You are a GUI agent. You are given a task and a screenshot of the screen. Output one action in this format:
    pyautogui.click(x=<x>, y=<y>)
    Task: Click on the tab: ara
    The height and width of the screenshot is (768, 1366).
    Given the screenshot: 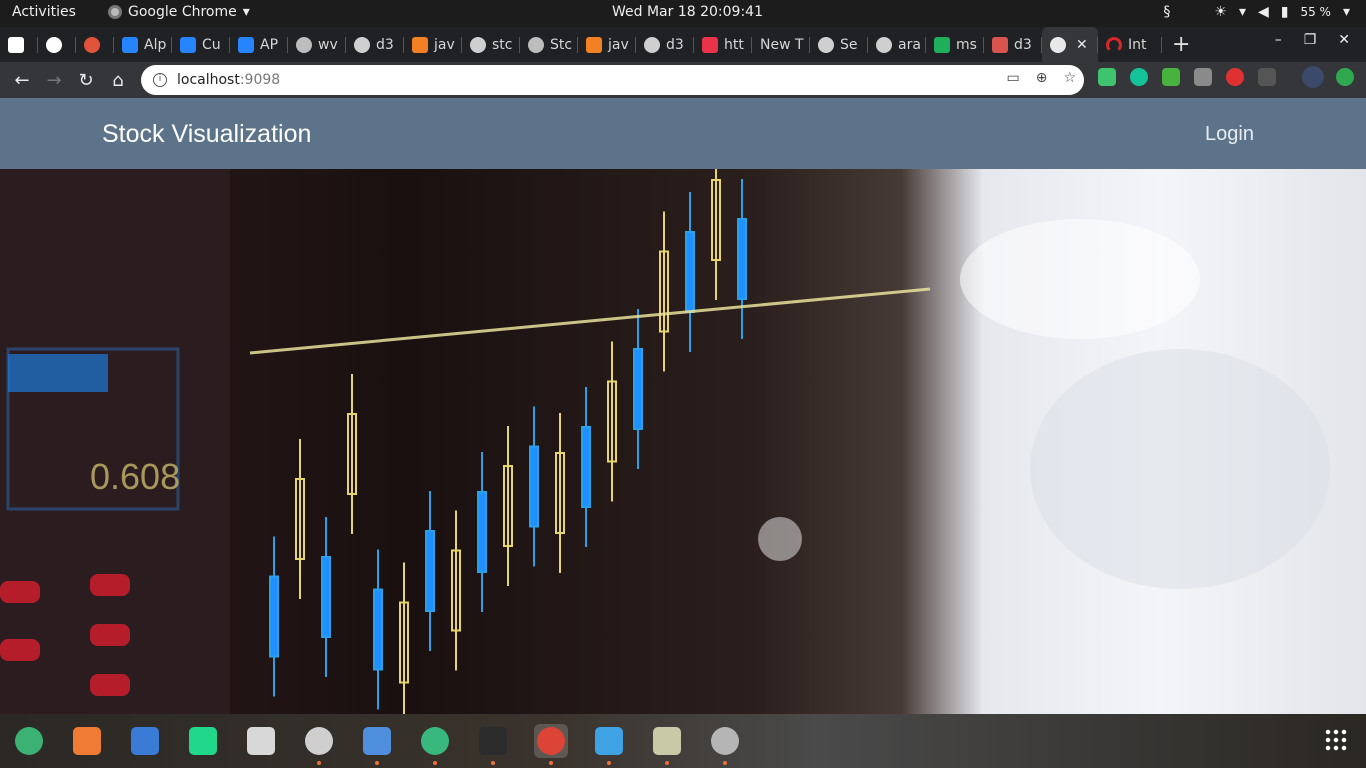 What is the action you would take?
    pyautogui.click(x=897, y=44)
    